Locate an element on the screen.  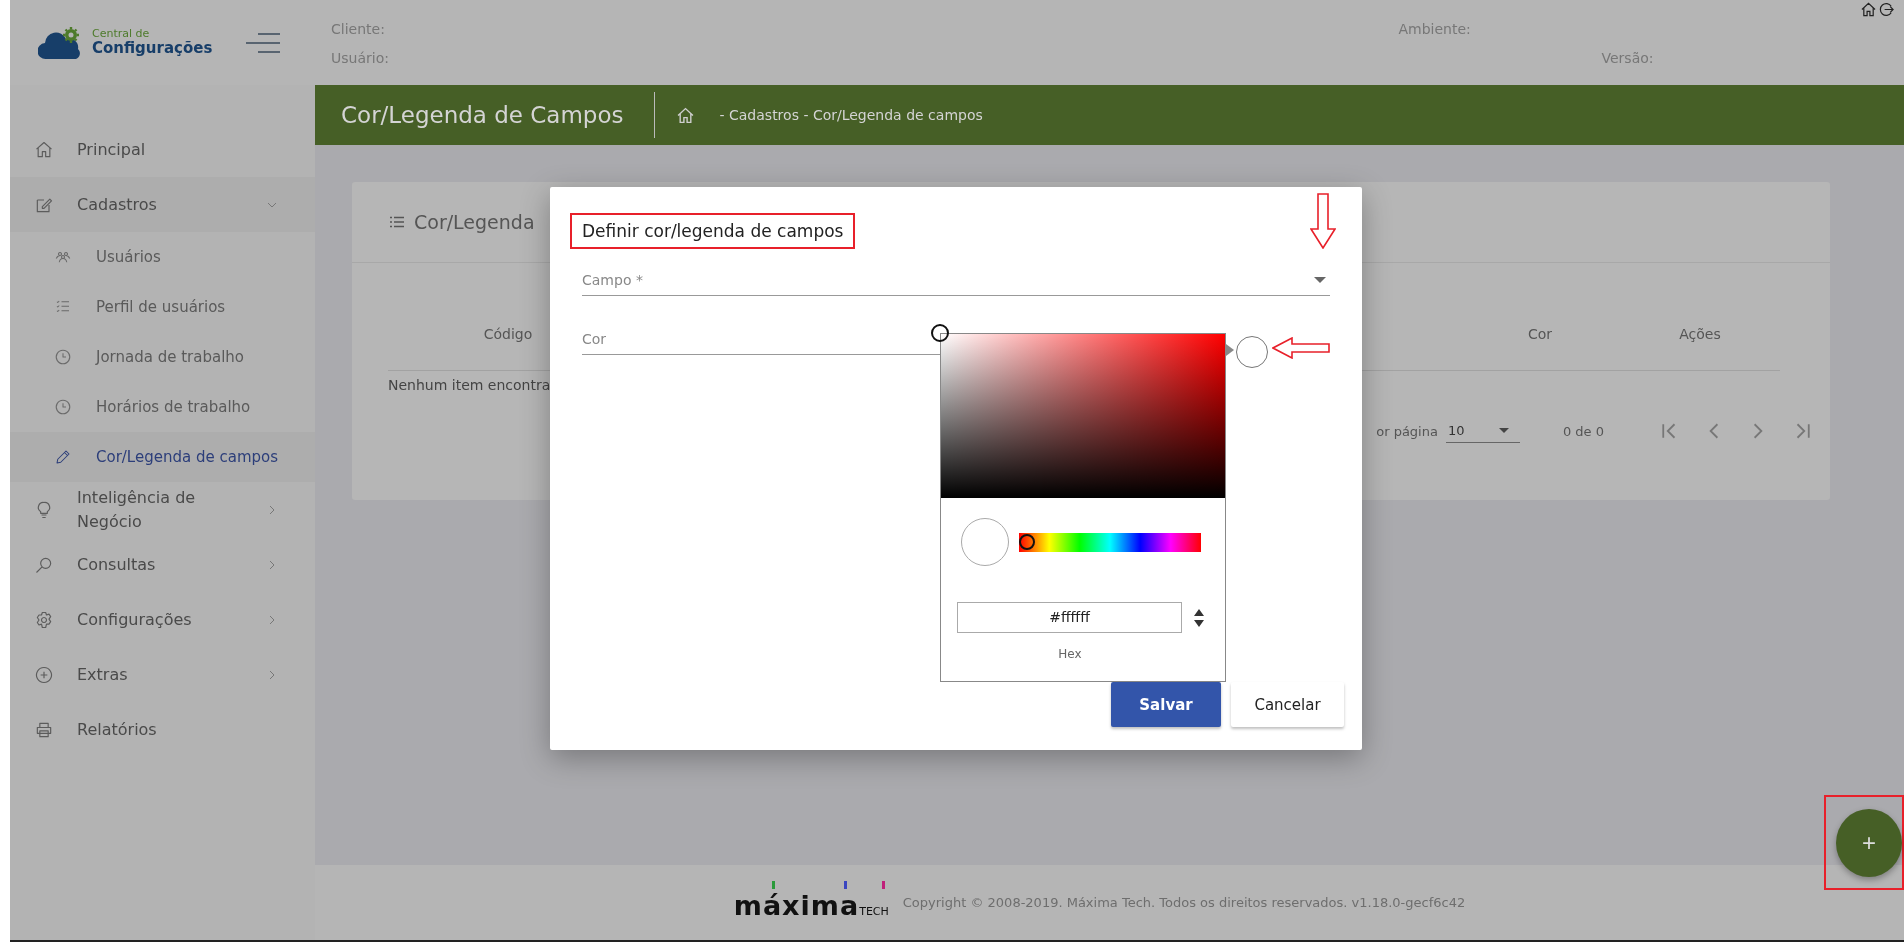
pencil-icon is located at coordinates (63, 457).